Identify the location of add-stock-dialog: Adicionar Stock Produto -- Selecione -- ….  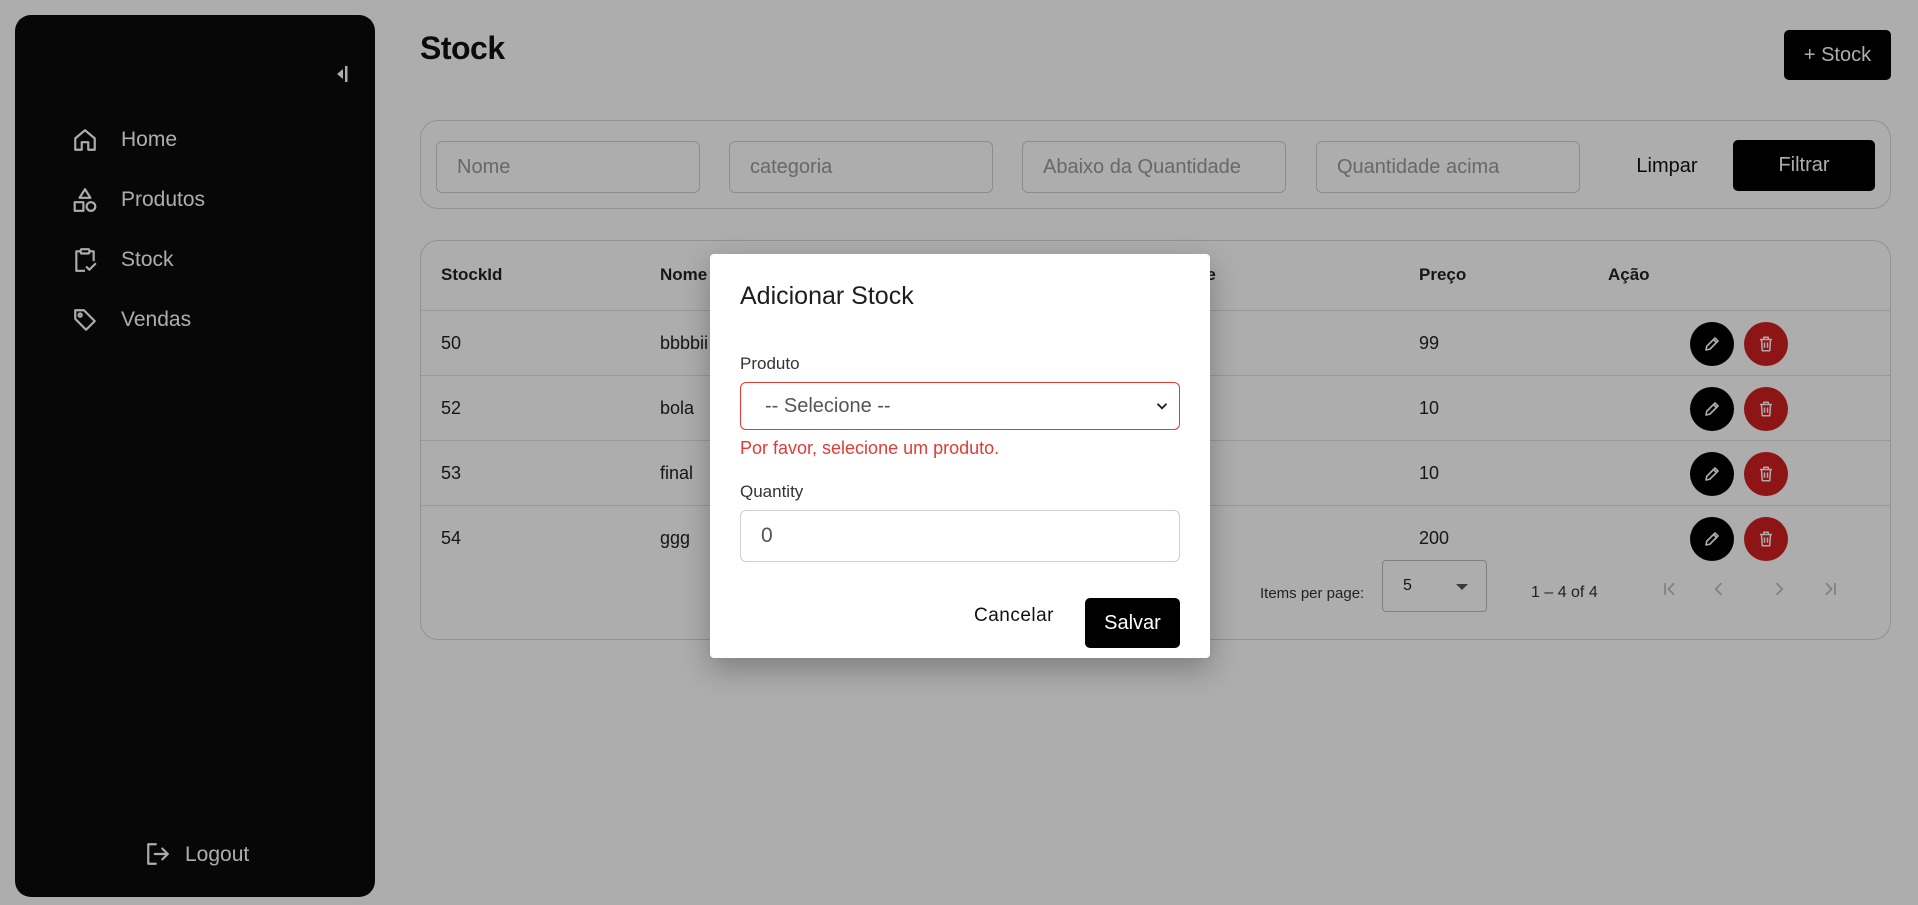
(960, 456).